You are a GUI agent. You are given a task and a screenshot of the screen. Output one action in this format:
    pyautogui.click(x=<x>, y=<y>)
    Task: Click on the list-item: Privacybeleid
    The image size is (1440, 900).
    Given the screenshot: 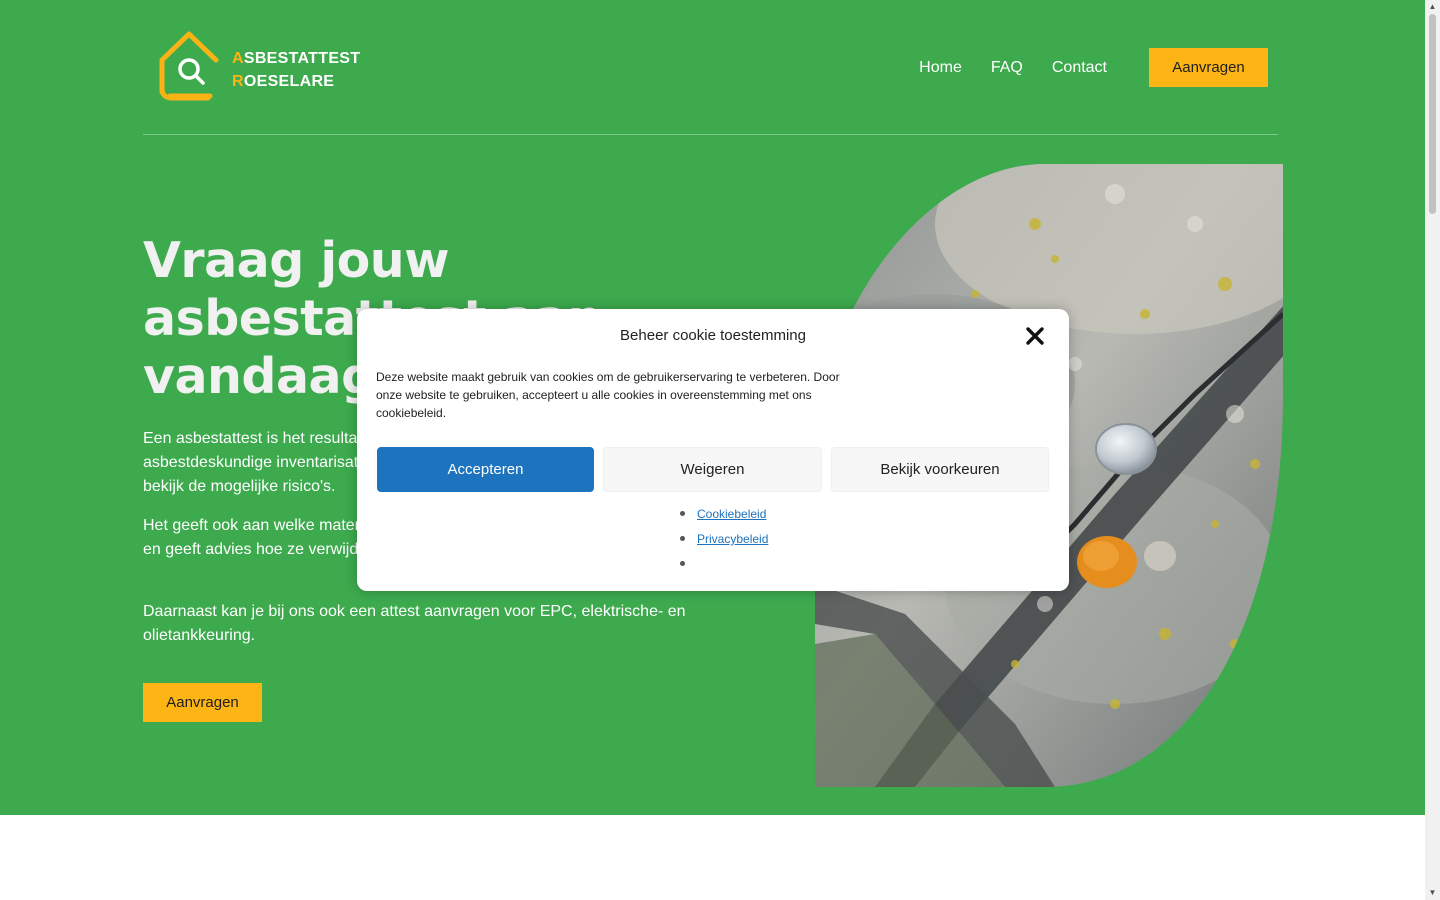 What is the action you would take?
    pyautogui.click(x=723, y=542)
    